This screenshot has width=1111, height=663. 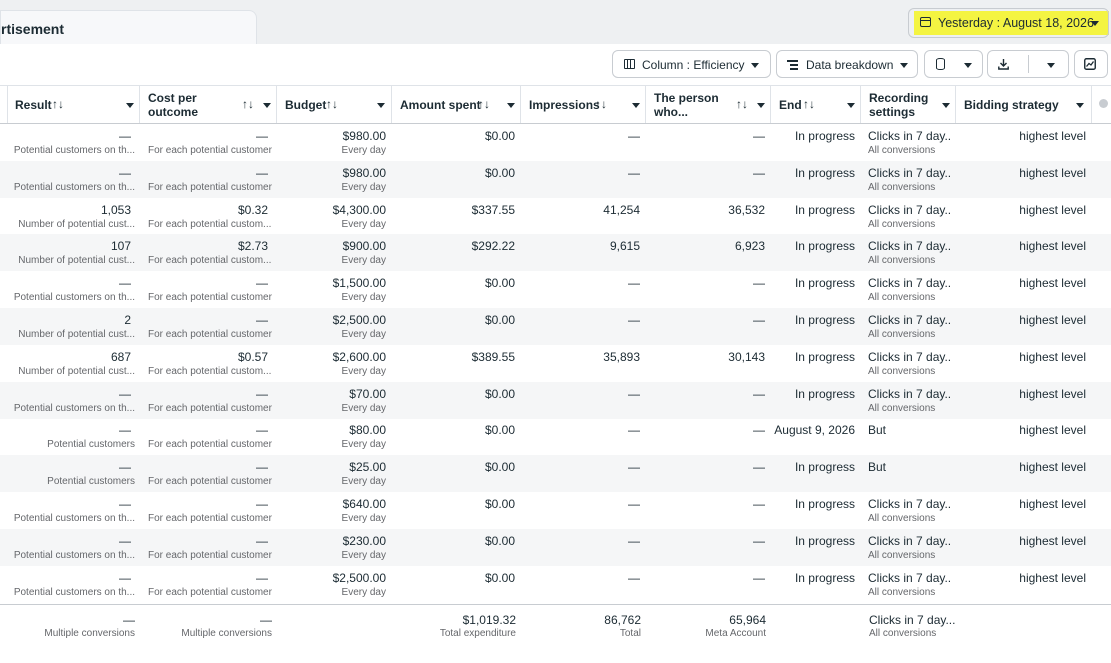 I want to click on columns-button: Column : Efficiency, so click(x=691, y=64).